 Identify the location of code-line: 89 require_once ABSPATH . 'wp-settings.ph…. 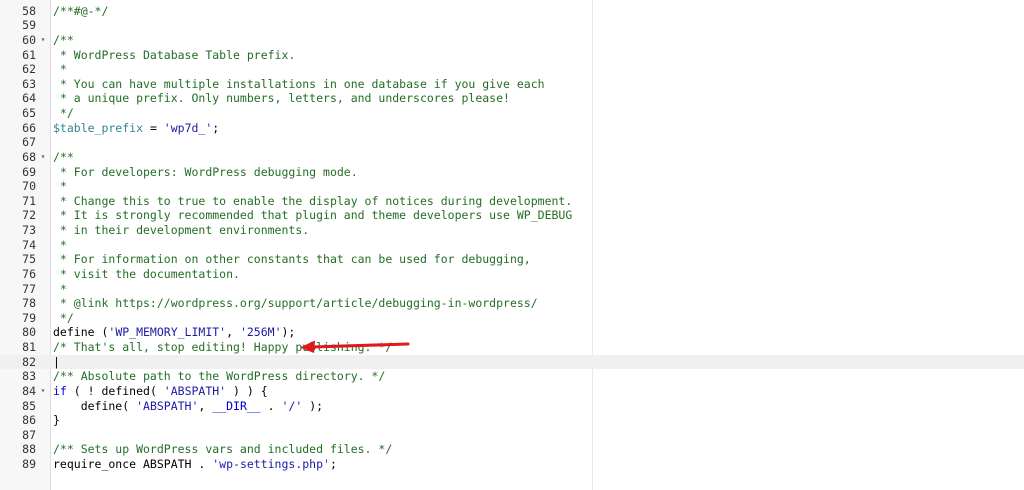
(512, 464).